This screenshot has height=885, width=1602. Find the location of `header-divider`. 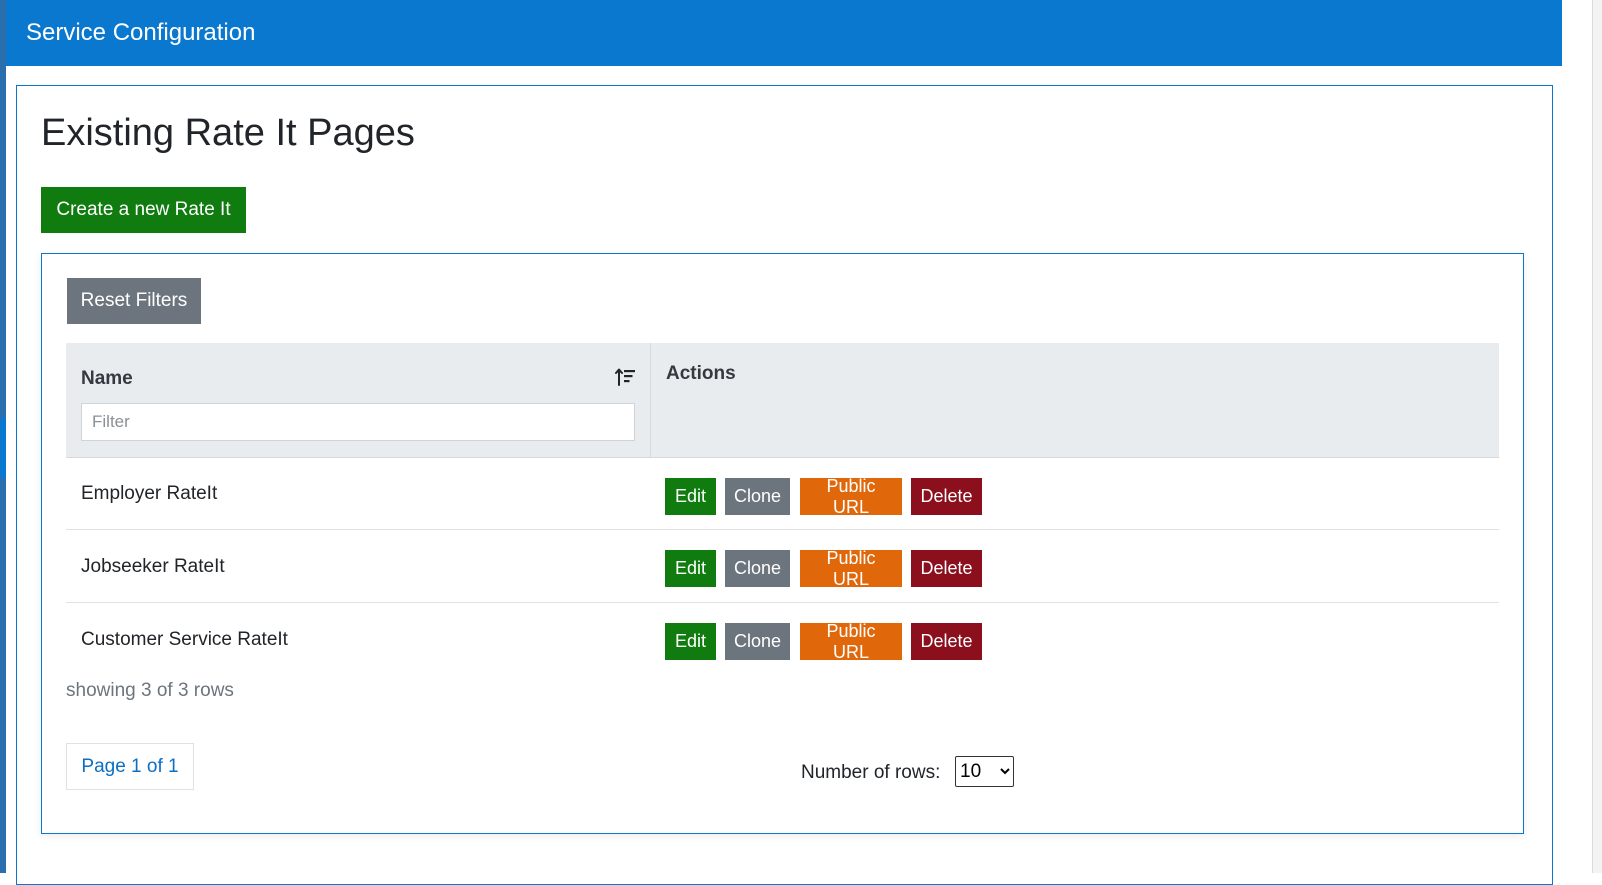

header-divider is located at coordinates (650, 400).